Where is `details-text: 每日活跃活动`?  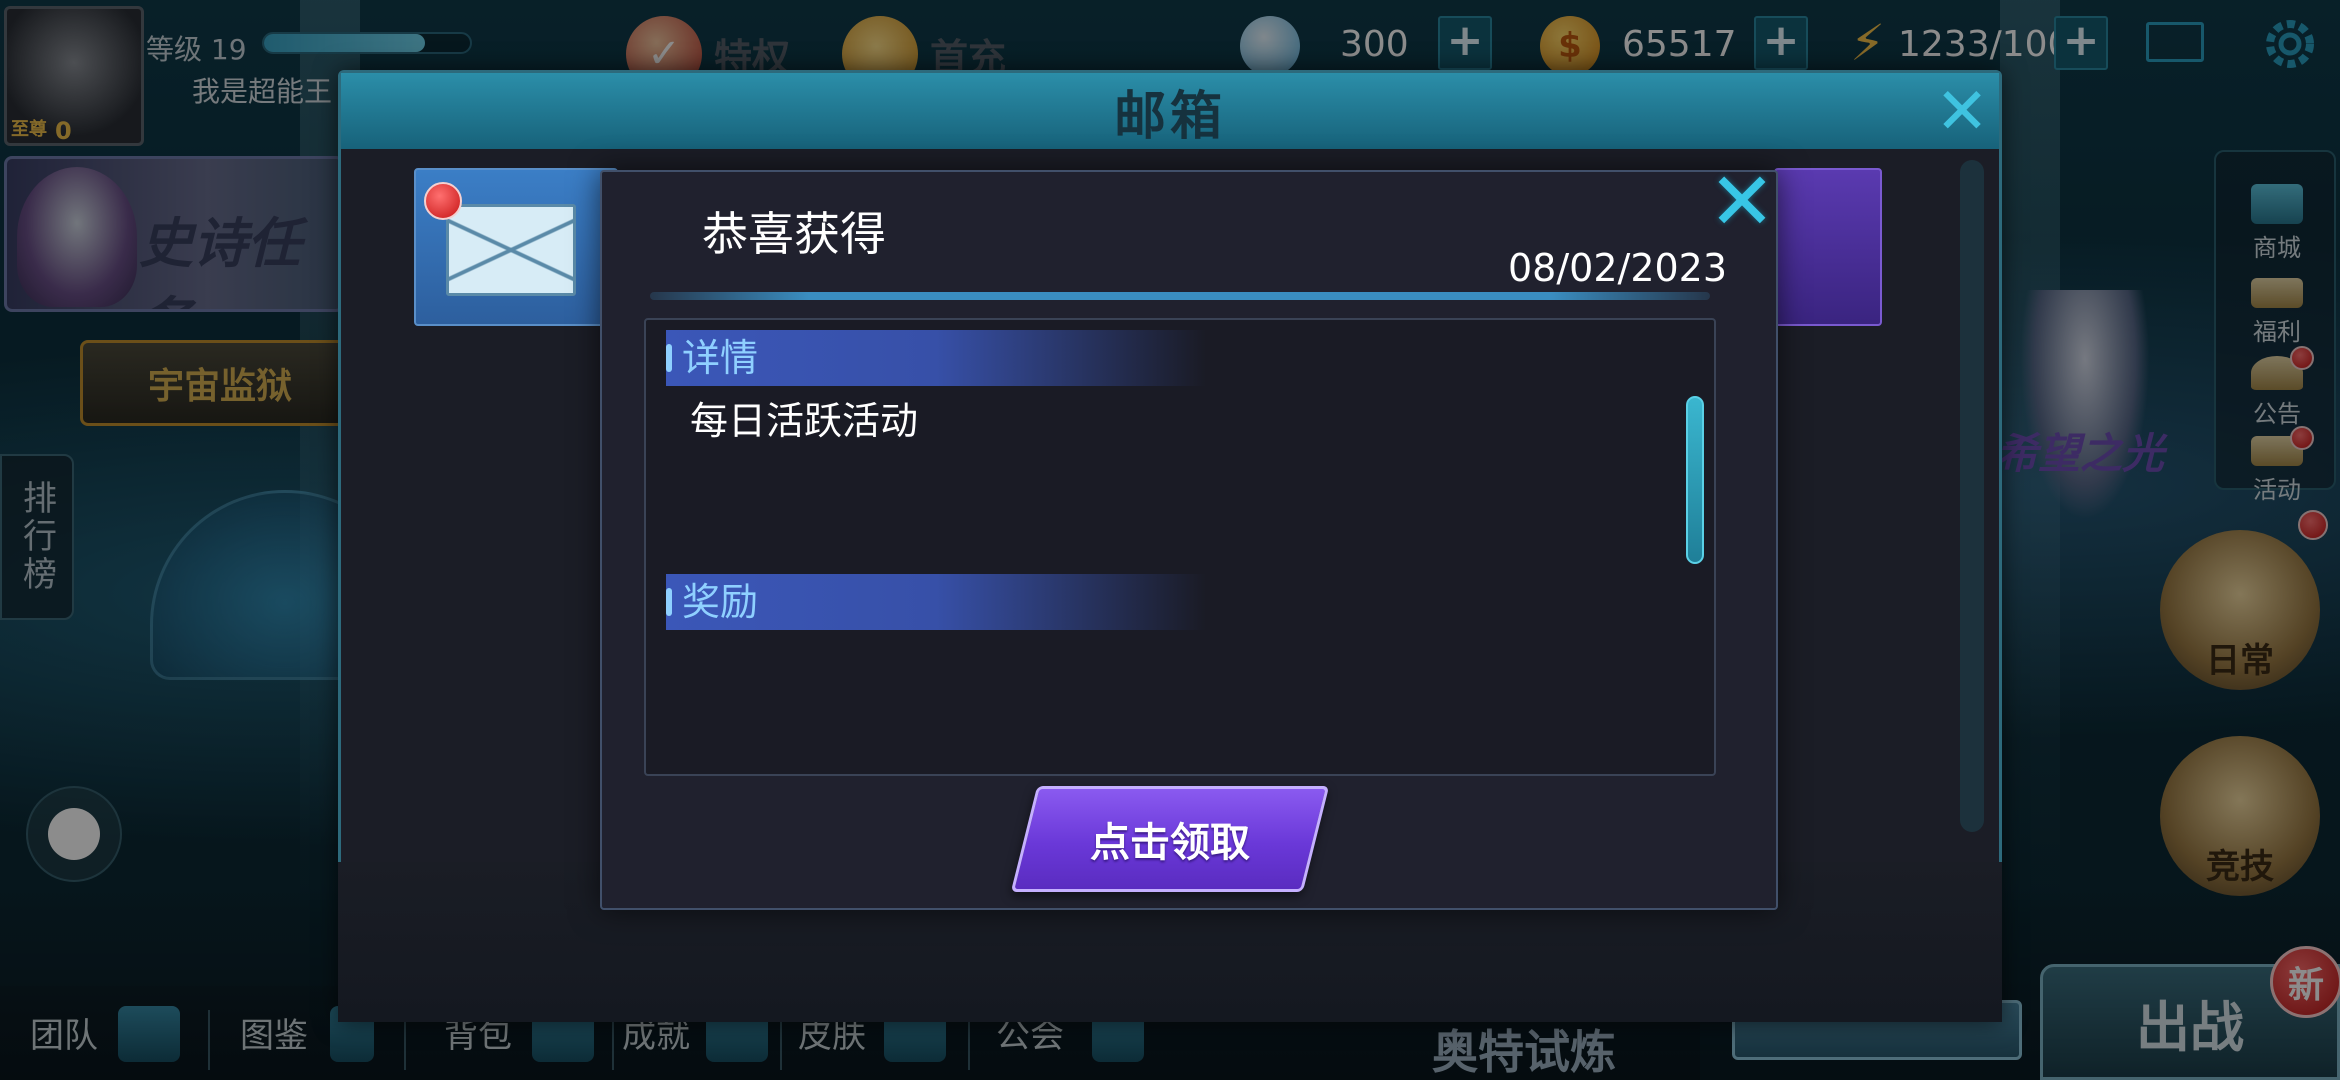 details-text: 每日活跃活动 is located at coordinates (804, 421).